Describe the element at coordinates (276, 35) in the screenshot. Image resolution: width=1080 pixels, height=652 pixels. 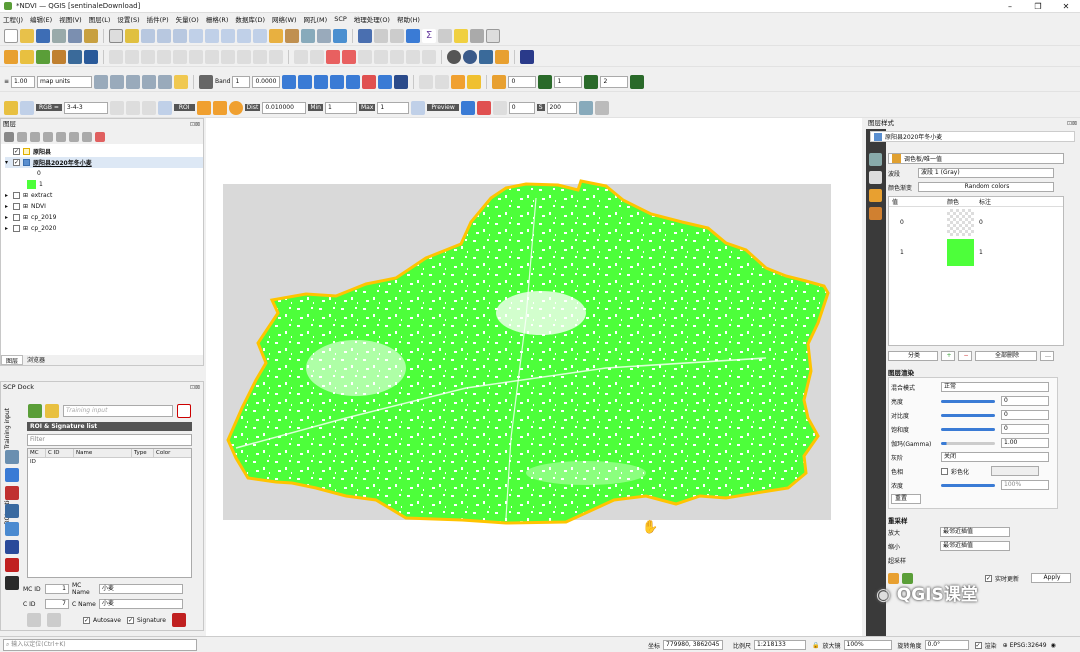
I see `new-map-view-icon` at that location.